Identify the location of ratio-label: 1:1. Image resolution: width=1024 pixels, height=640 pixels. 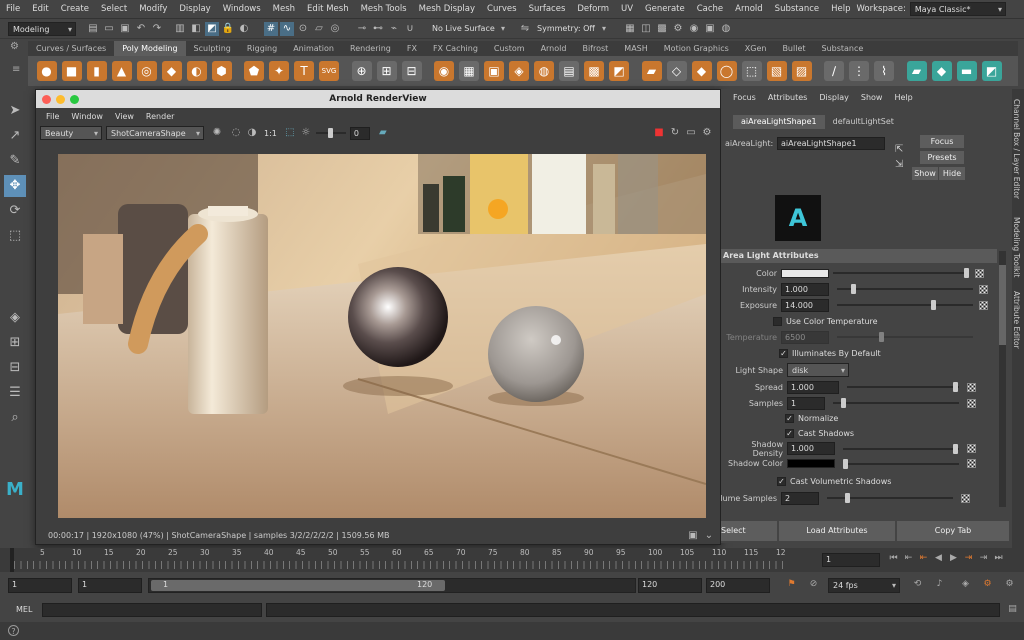
(270, 133).